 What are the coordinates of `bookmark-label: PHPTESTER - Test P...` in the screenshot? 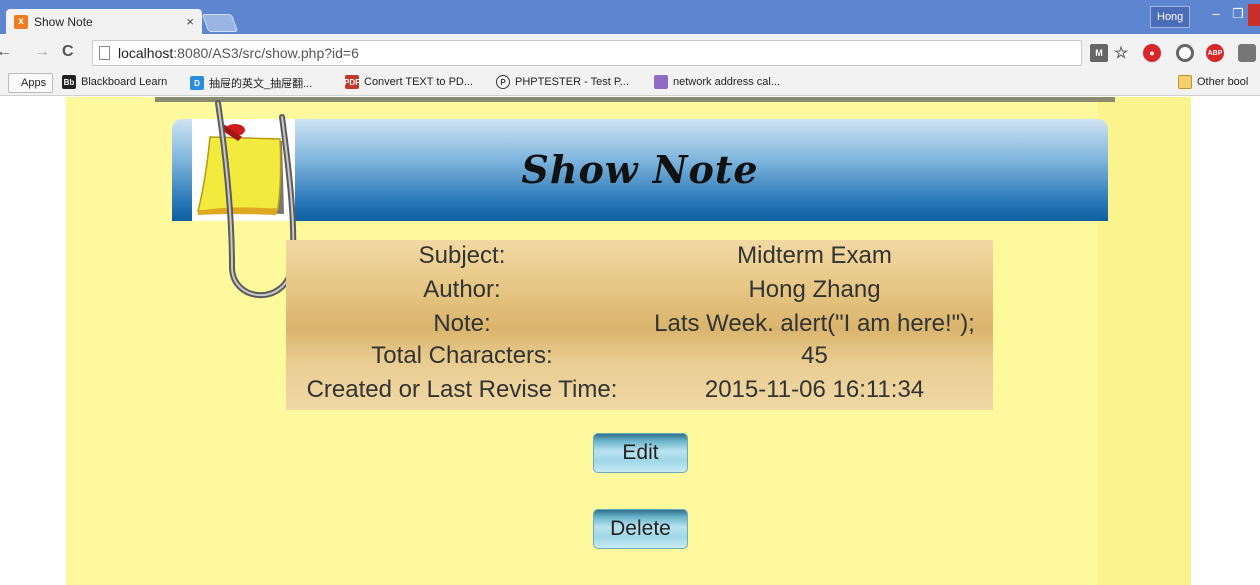 It's located at (572, 82).